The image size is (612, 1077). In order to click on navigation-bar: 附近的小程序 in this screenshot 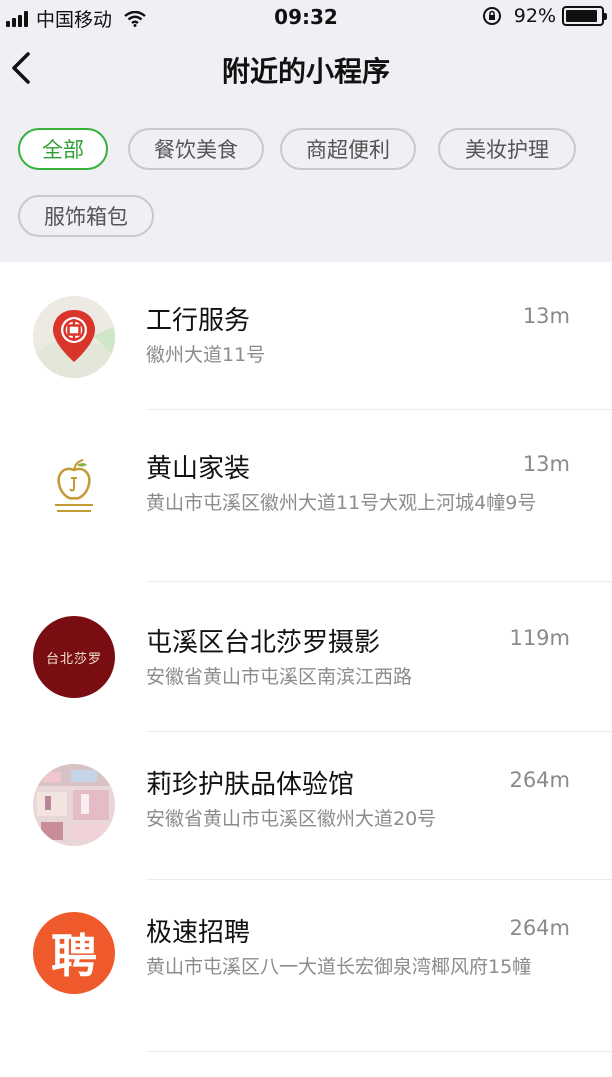, I will do `click(306, 69)`.